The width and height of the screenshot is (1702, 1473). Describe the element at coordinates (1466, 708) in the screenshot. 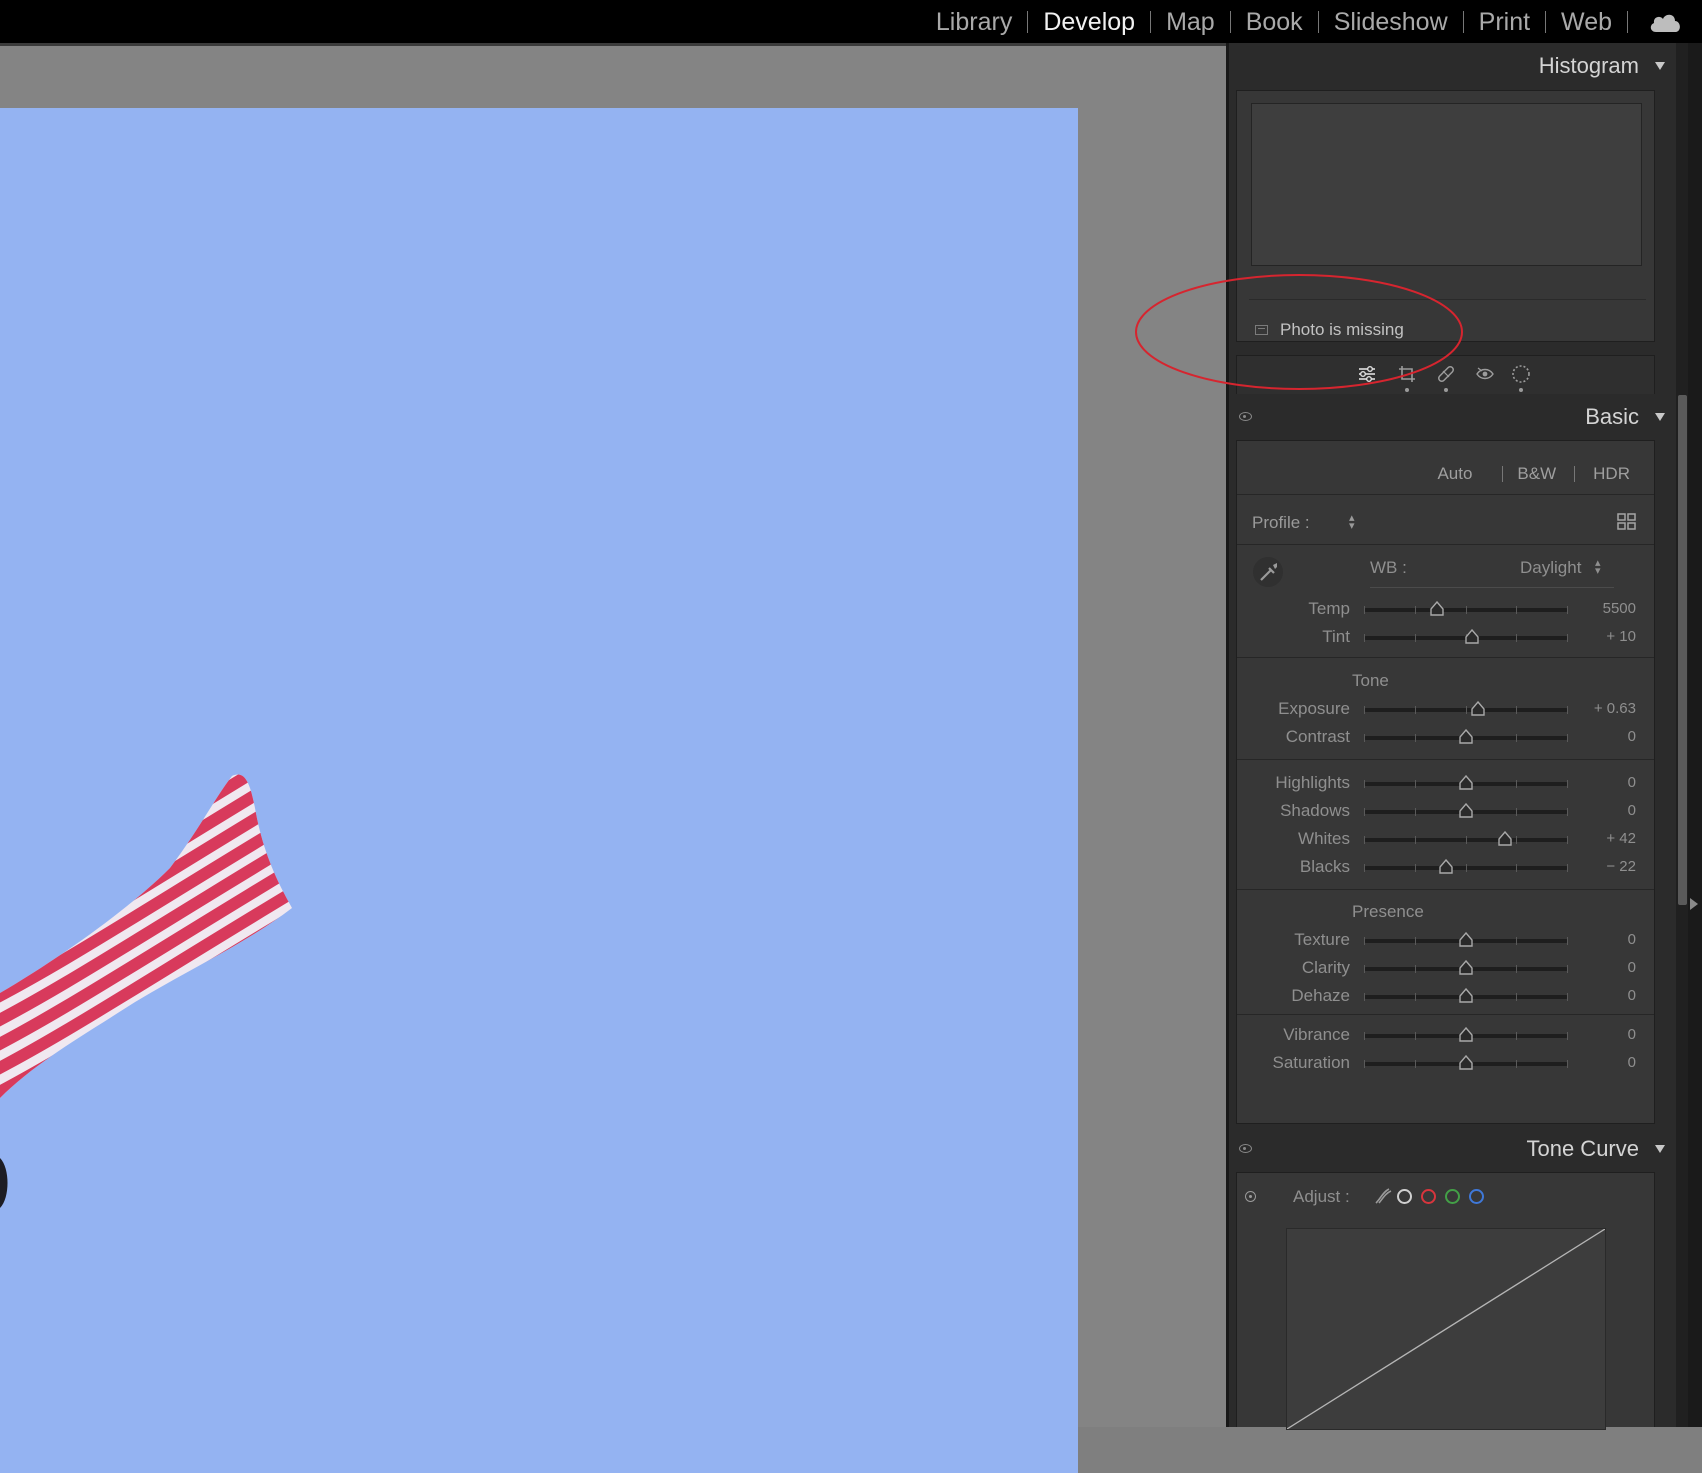

I see `exposure-slider-track` at that location.